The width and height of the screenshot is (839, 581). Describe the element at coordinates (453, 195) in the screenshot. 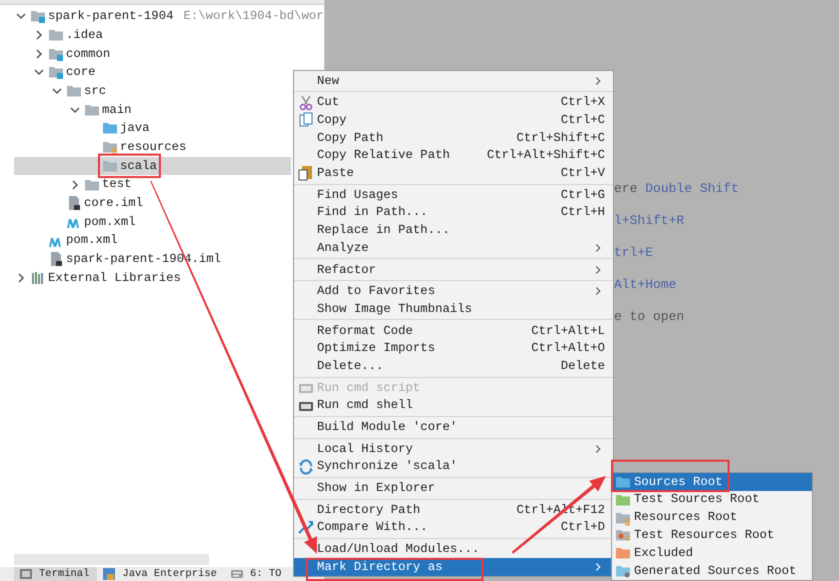

I see `menu-item: Find Usages Ctrl+G` at that location.